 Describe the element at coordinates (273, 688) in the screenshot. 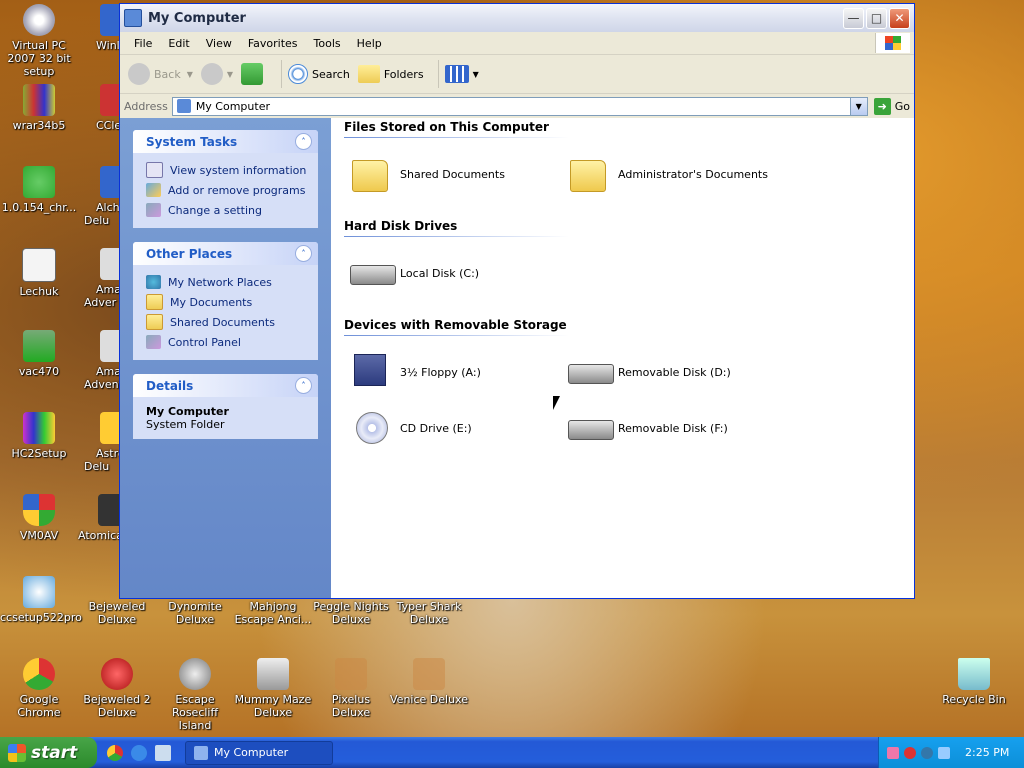

I see `desktop-icon-mummy-maze: Mummy Maze Deluxe` at that location.